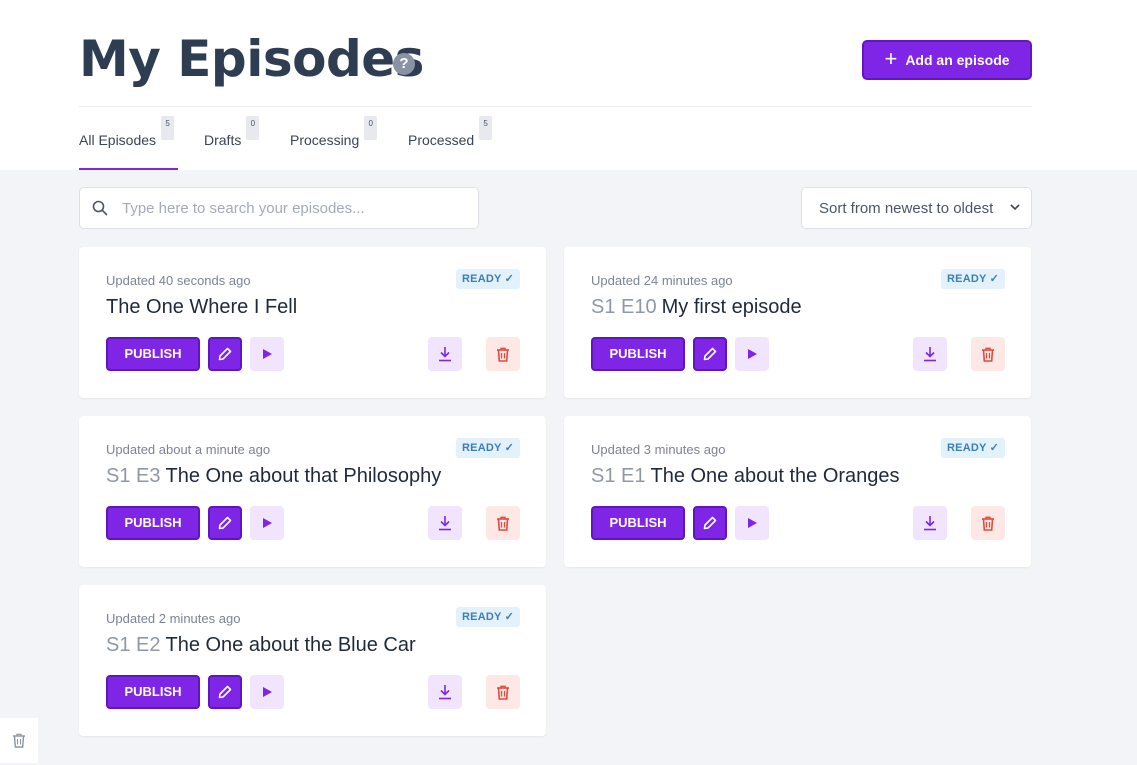 The width and height of the screenshot is (1137, 765). What do you see at coordinates (662, 280) in the screenshot?
I see `updated-time: Updated 24 minutes ago` at bounding box center [662, 280].